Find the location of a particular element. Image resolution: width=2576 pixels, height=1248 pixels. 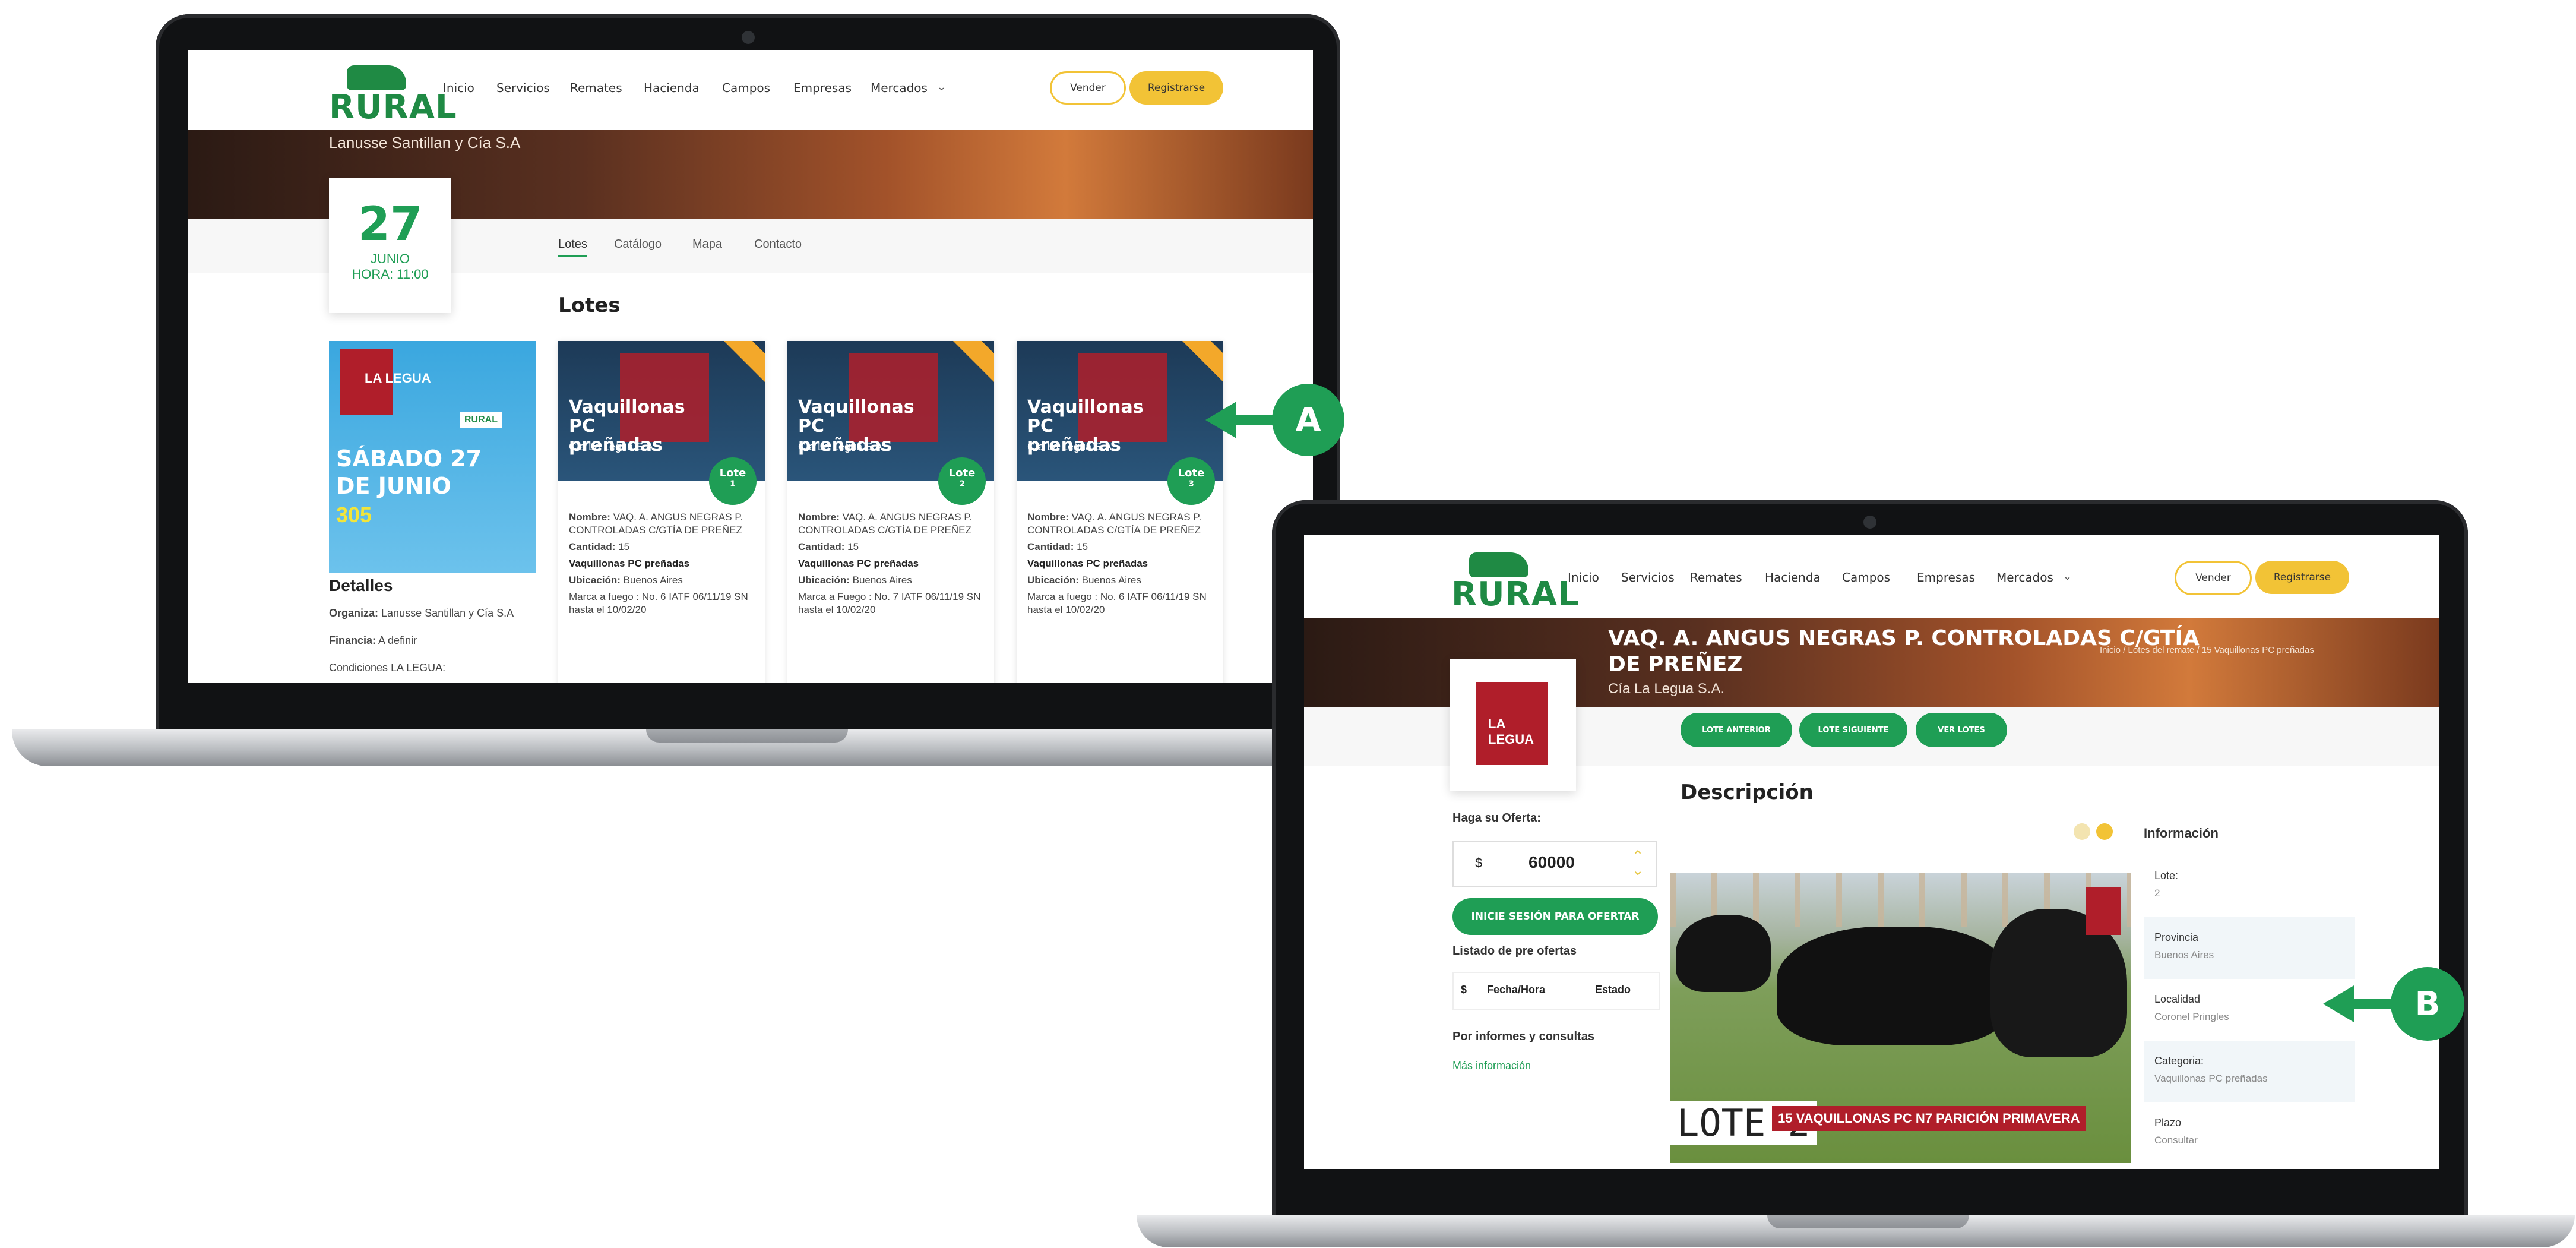

info-item: Categoria: Vaquillonas PC preñadas is located at coordinates (2249, 1071).